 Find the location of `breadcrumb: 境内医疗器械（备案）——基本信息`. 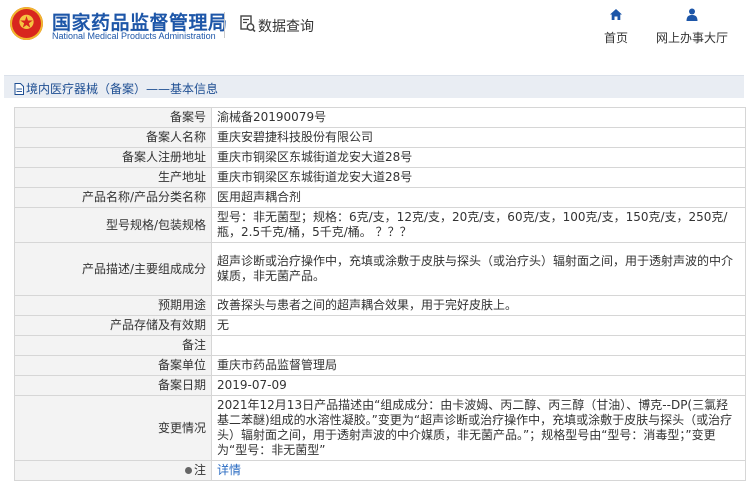

breadcrumb: 境内医疗器械（备案）——基本信息 is located at coordinates (116, 89).